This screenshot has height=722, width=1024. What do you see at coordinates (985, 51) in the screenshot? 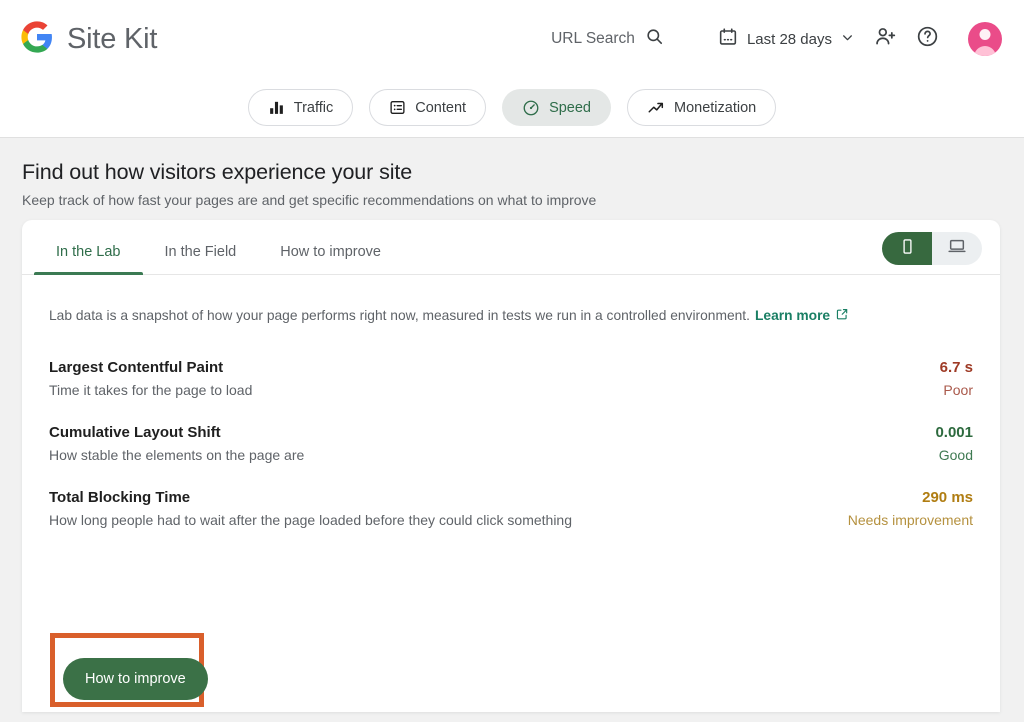
I see `avatar-body` at bounding box center [985, 51].